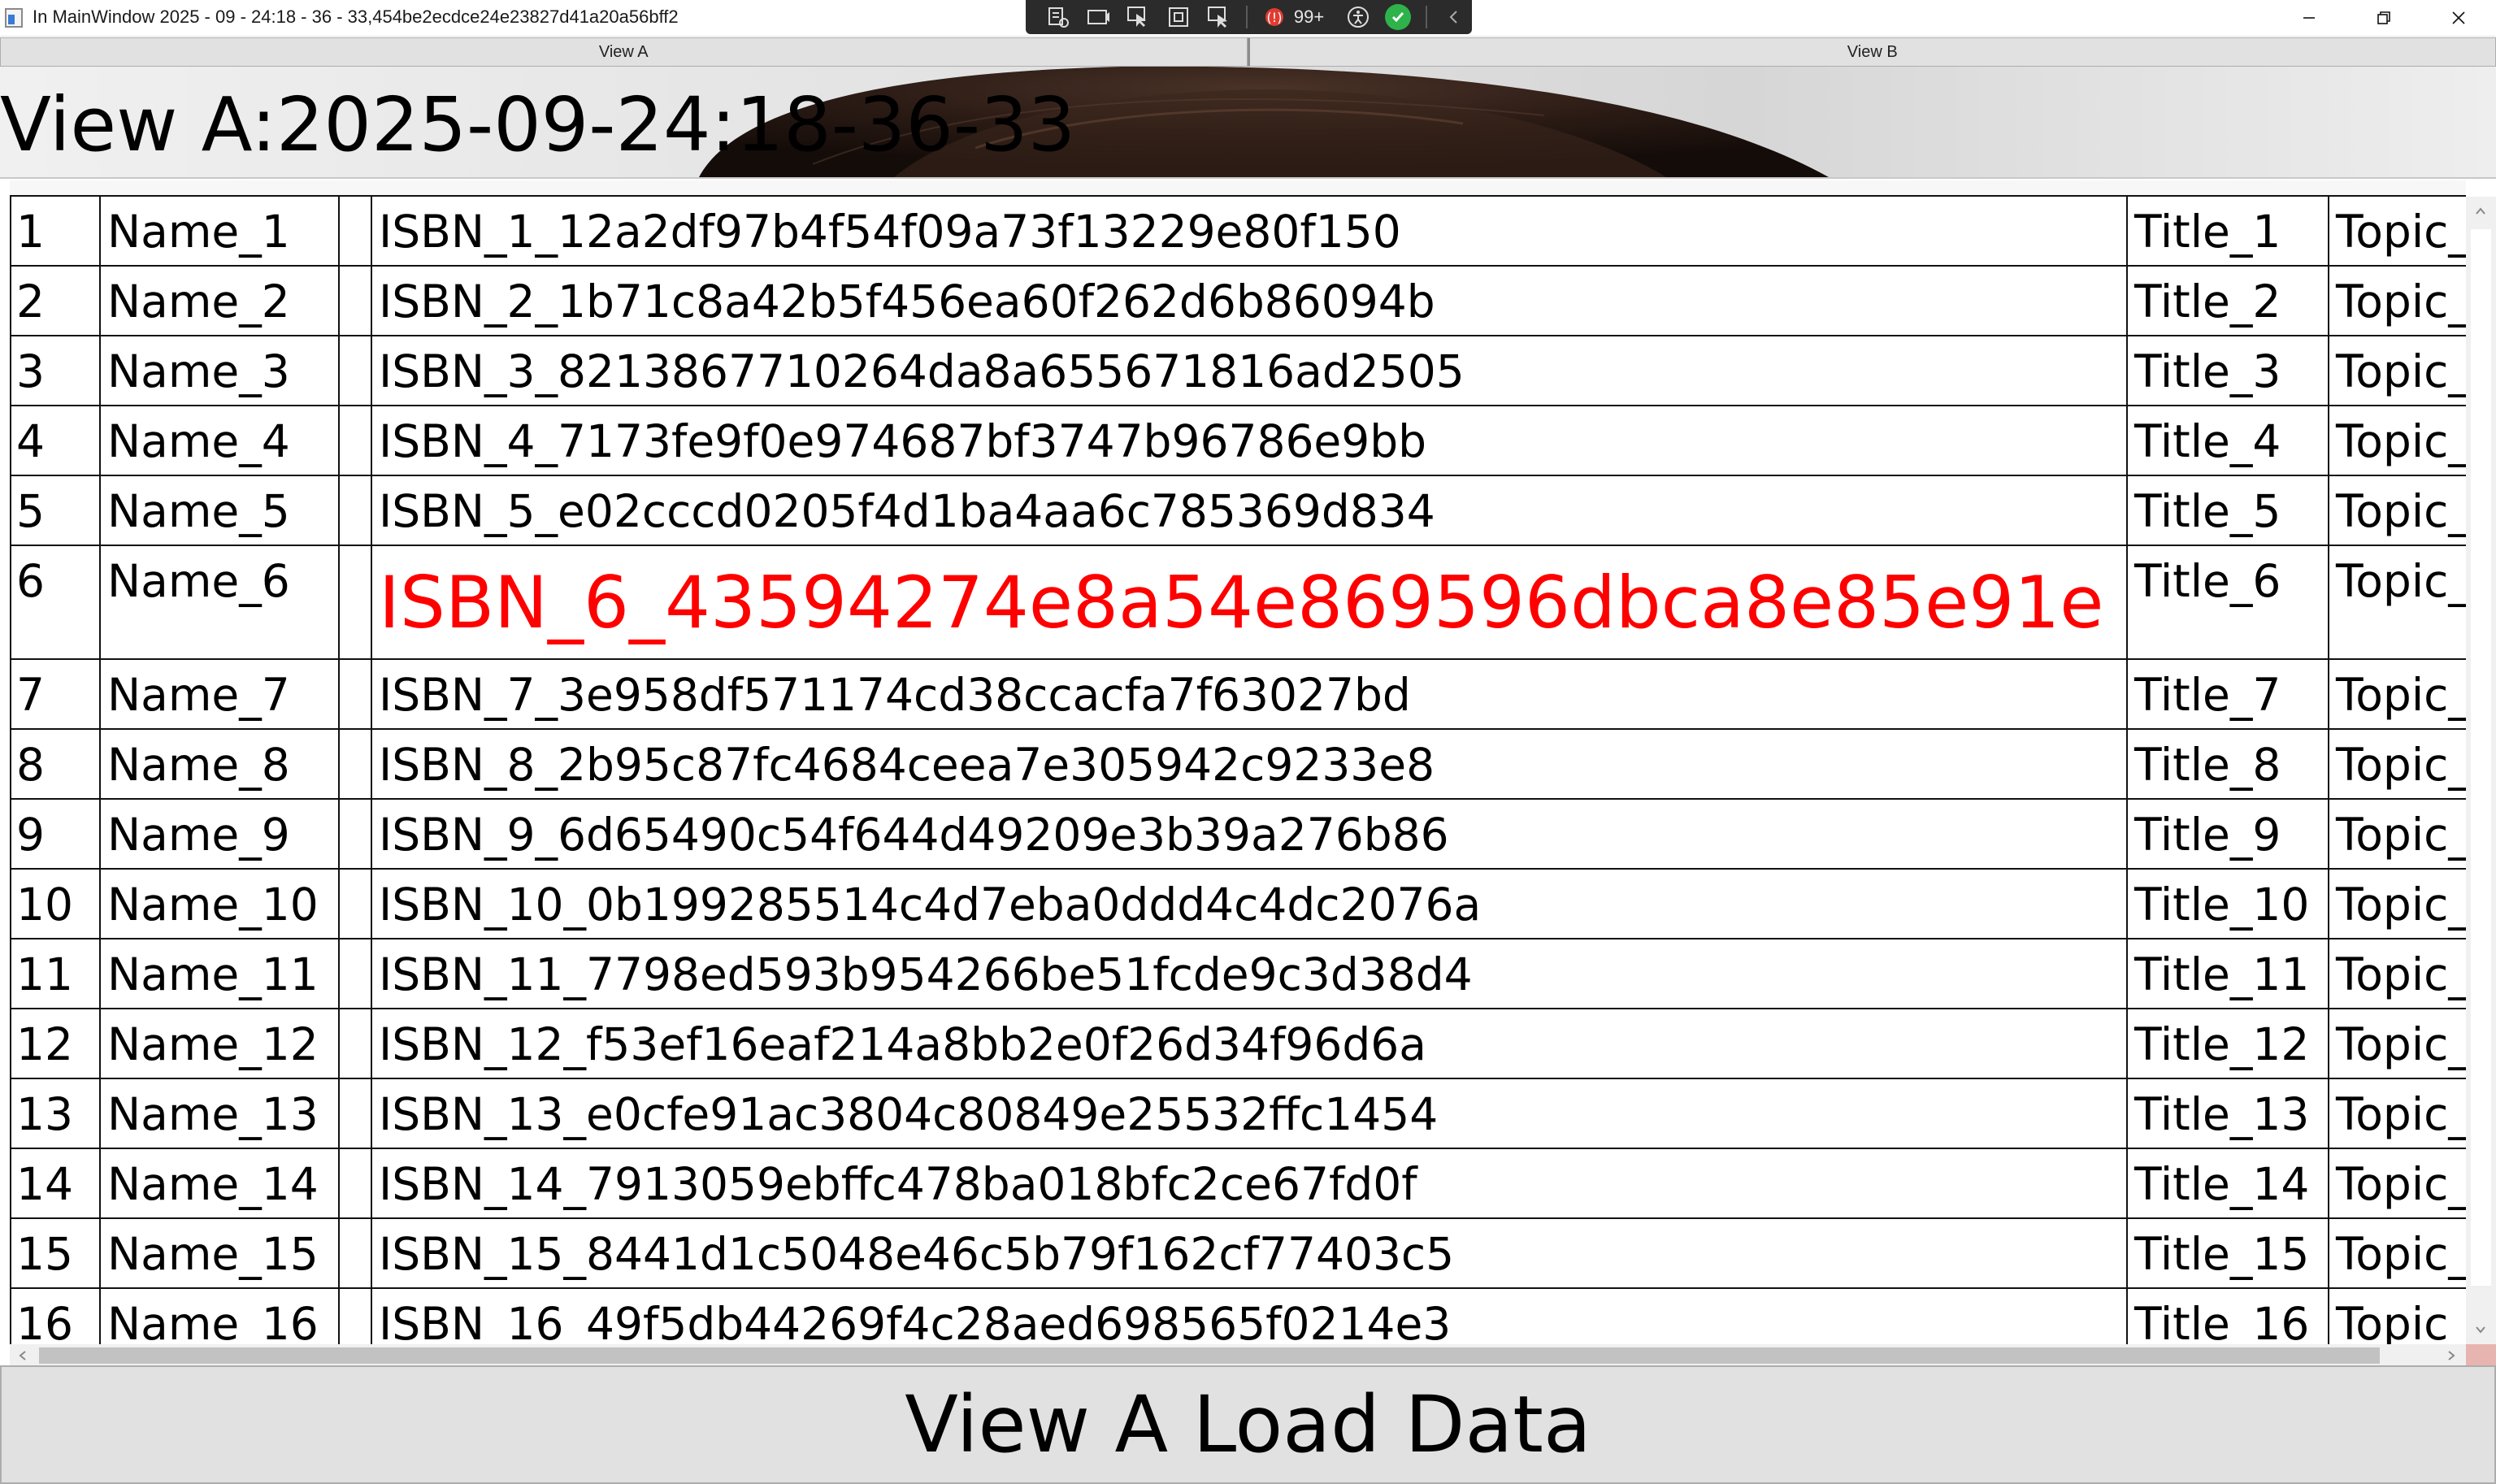 The height and width of the screenshot is (1484, 2496). I want to click on cell-isbn: ISBN_11_7798ed593b954266be51fcde9c3d38d4, so click(1250, 973).